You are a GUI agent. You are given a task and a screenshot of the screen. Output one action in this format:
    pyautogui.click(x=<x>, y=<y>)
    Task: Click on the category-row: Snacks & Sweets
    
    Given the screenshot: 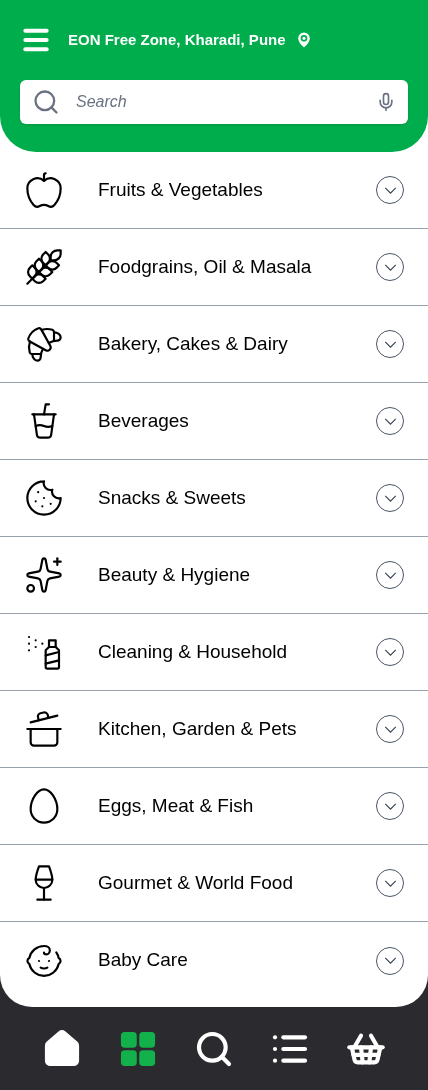 What is the action you would take?
    pyautogui.click(x=214, y=498)
    